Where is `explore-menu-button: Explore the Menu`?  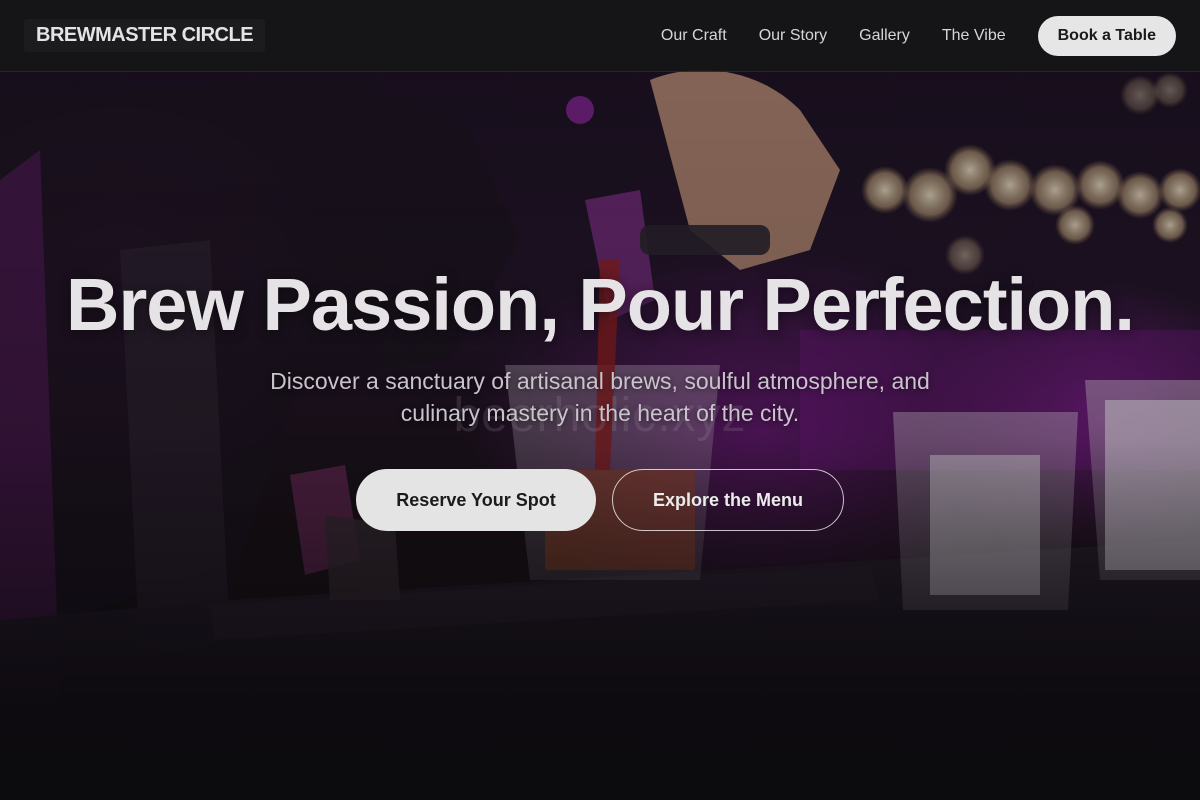 explore-menu-button: Explore the Menu is located at coordinates (728, 500).